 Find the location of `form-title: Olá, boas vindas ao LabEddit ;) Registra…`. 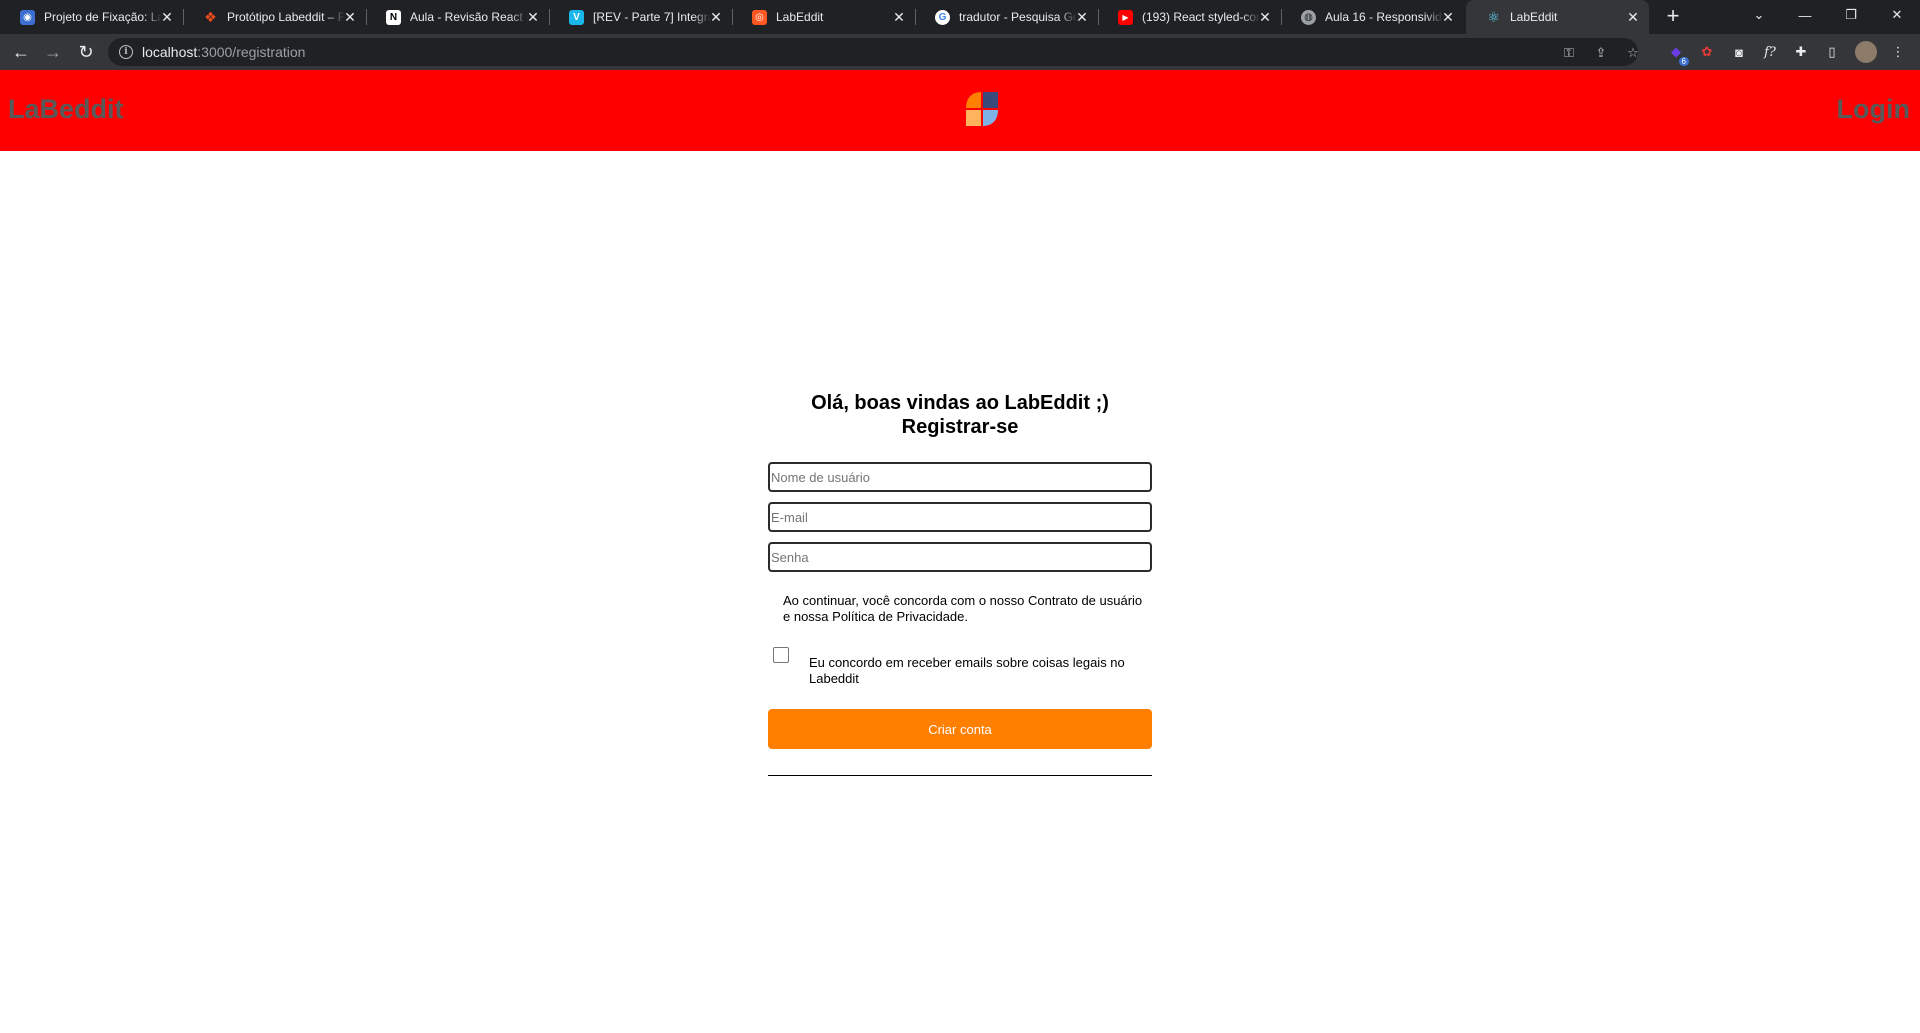

form-title: Olá, boas vindas ao LabEddit ;) Registra… is located at coordinates (960, 415).